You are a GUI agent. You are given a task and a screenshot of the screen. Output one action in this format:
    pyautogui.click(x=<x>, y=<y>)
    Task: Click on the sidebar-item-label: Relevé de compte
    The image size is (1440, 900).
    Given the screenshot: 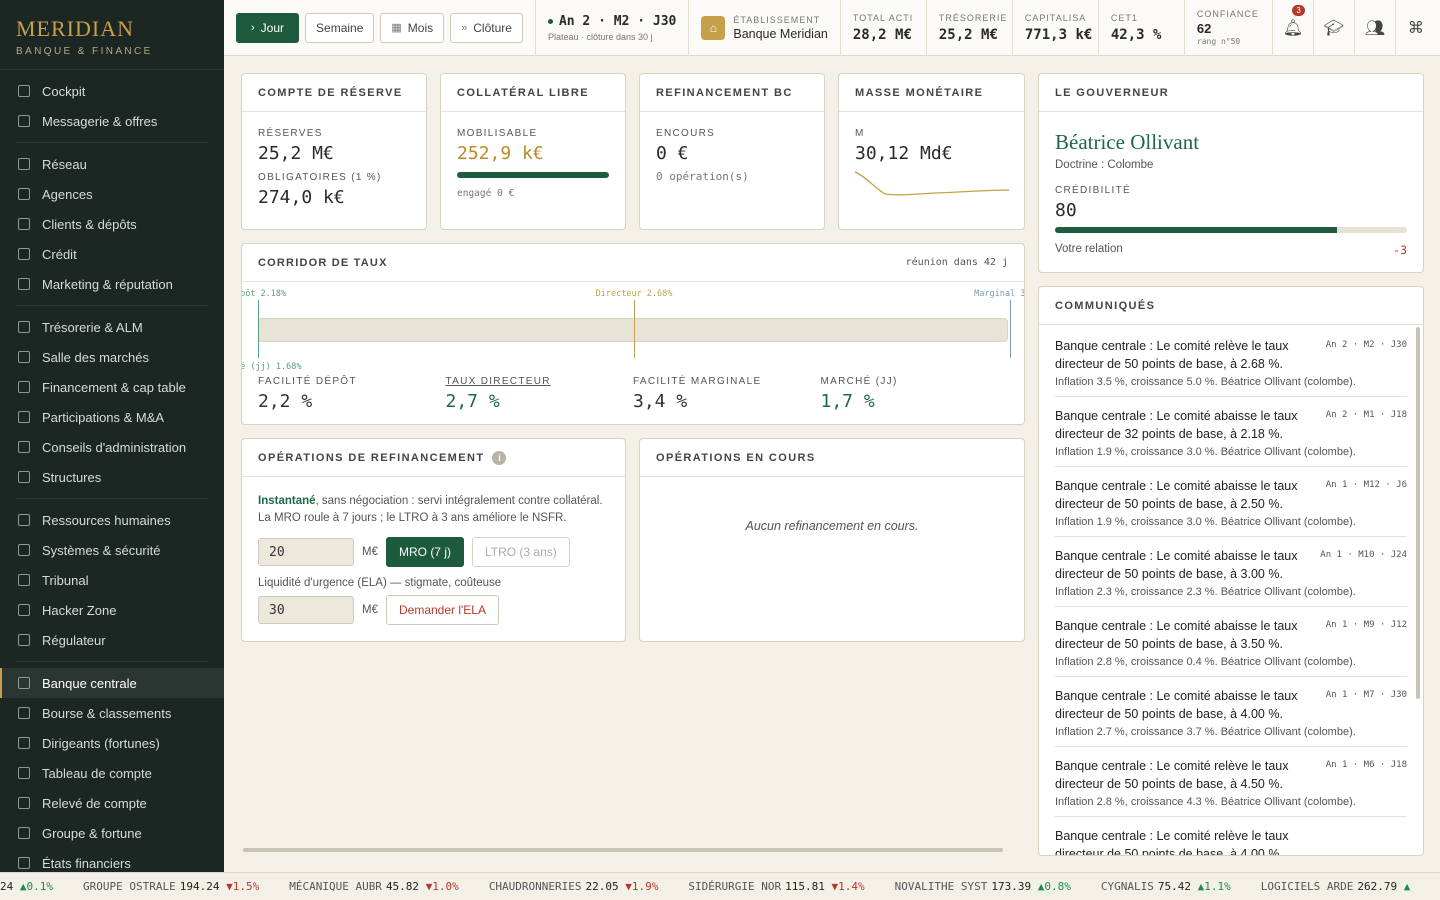 What is the action you would take?
    pyautogui.click(x=94, y=803)
    